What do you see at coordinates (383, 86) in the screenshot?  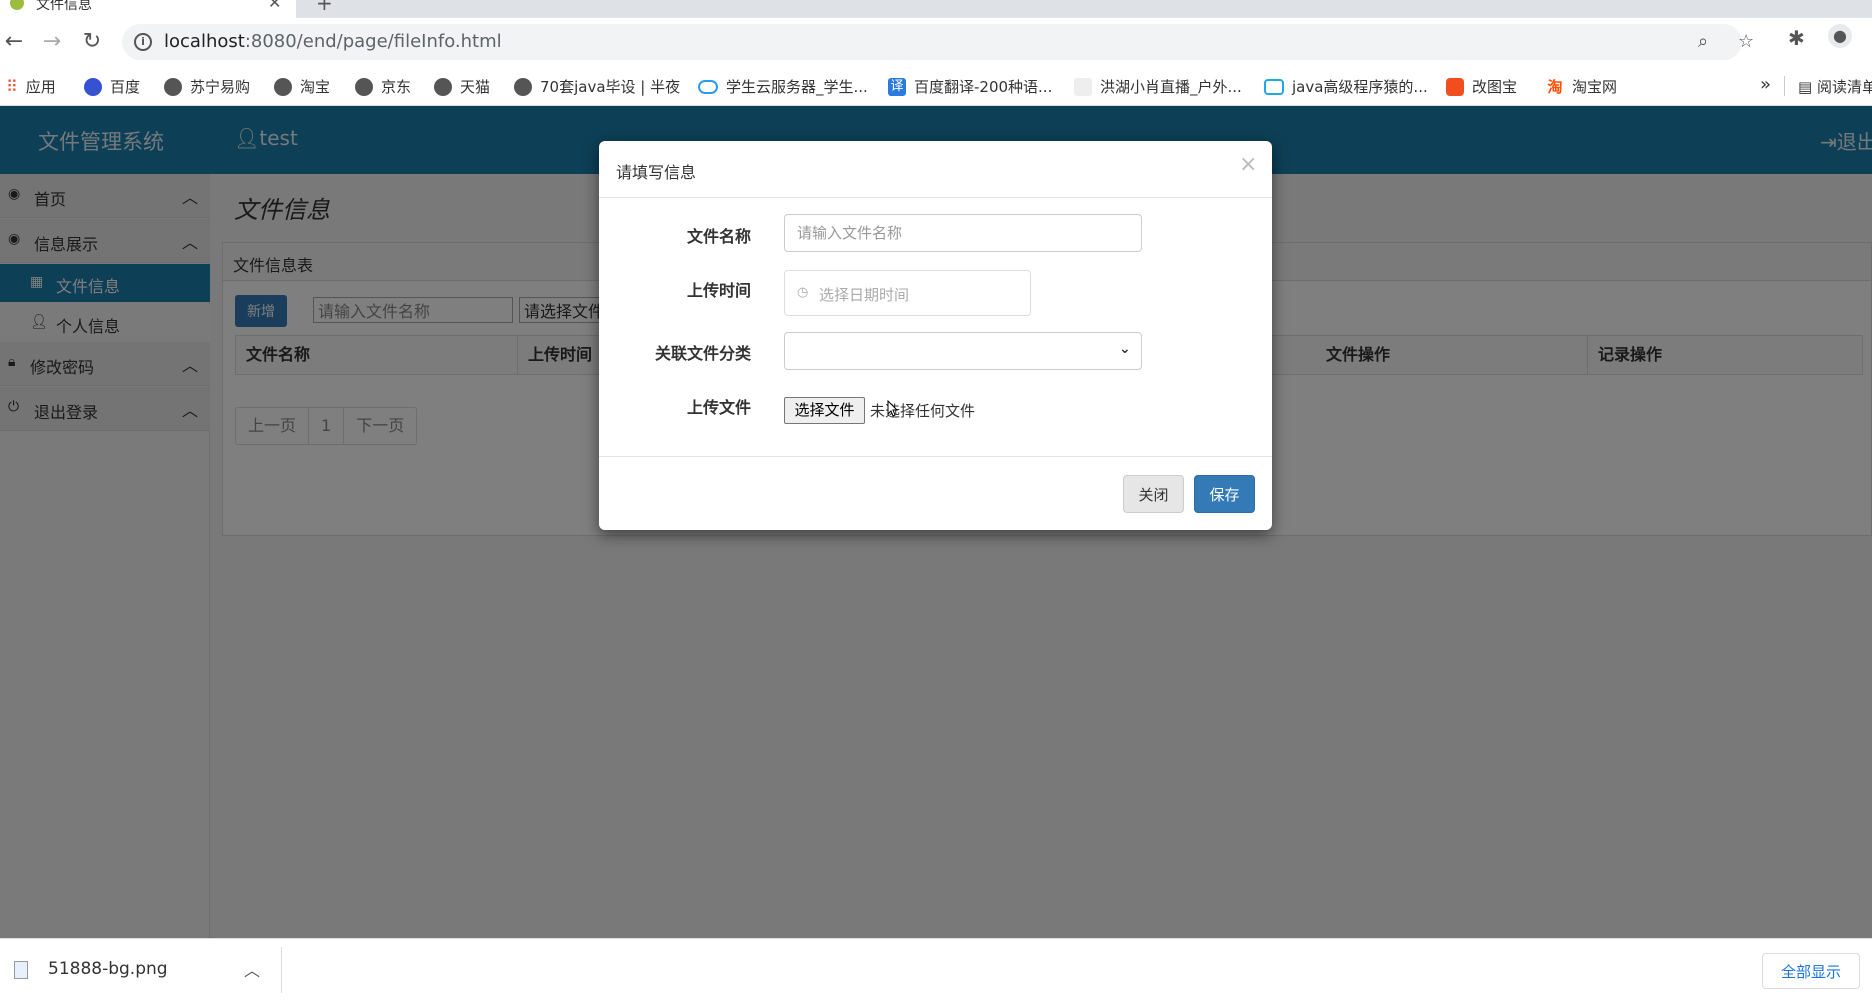 I see `bookmark-jd: 京东` at bounding box center [383, 86].